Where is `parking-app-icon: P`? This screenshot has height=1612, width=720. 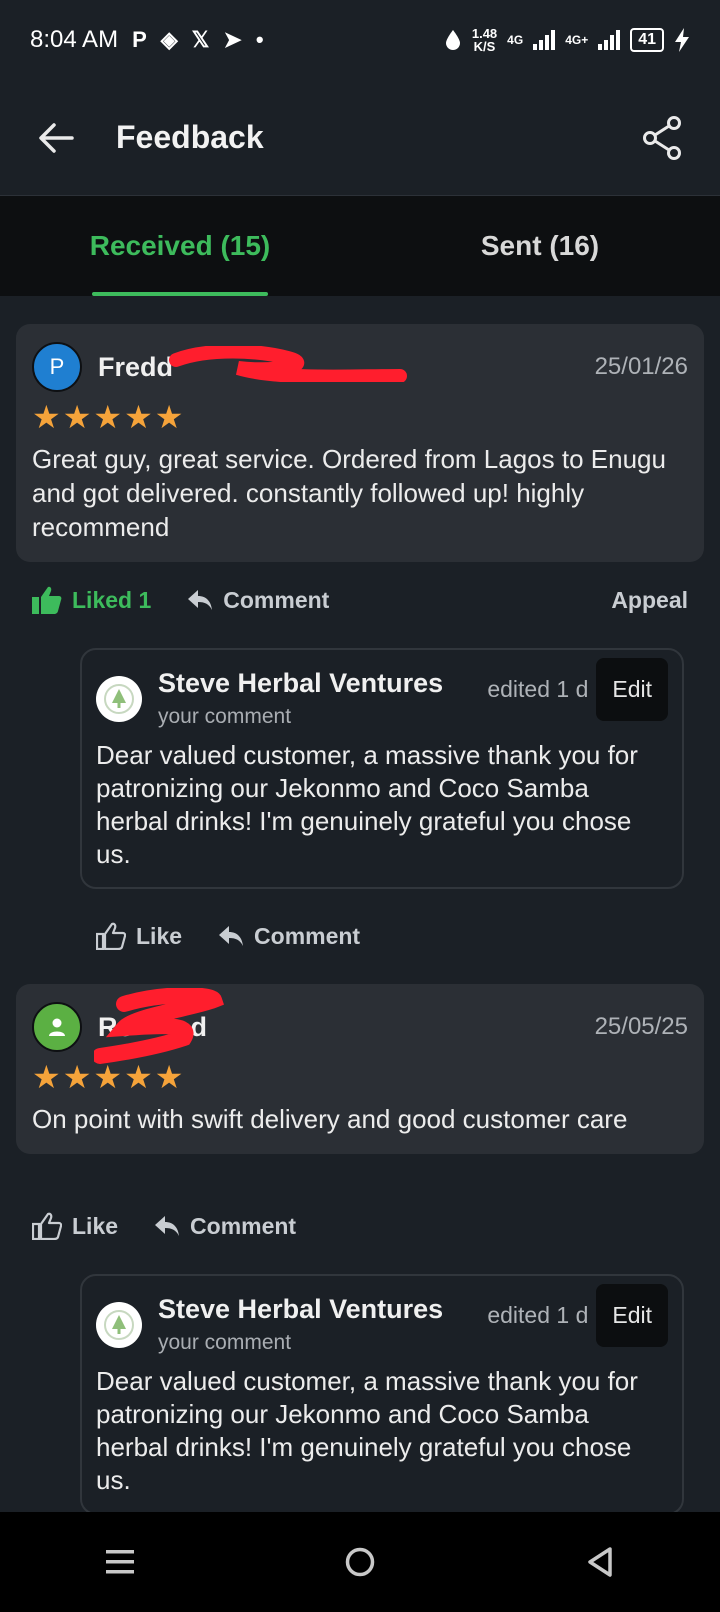 parking-app-icon: P is located at coordinates (139, 39).